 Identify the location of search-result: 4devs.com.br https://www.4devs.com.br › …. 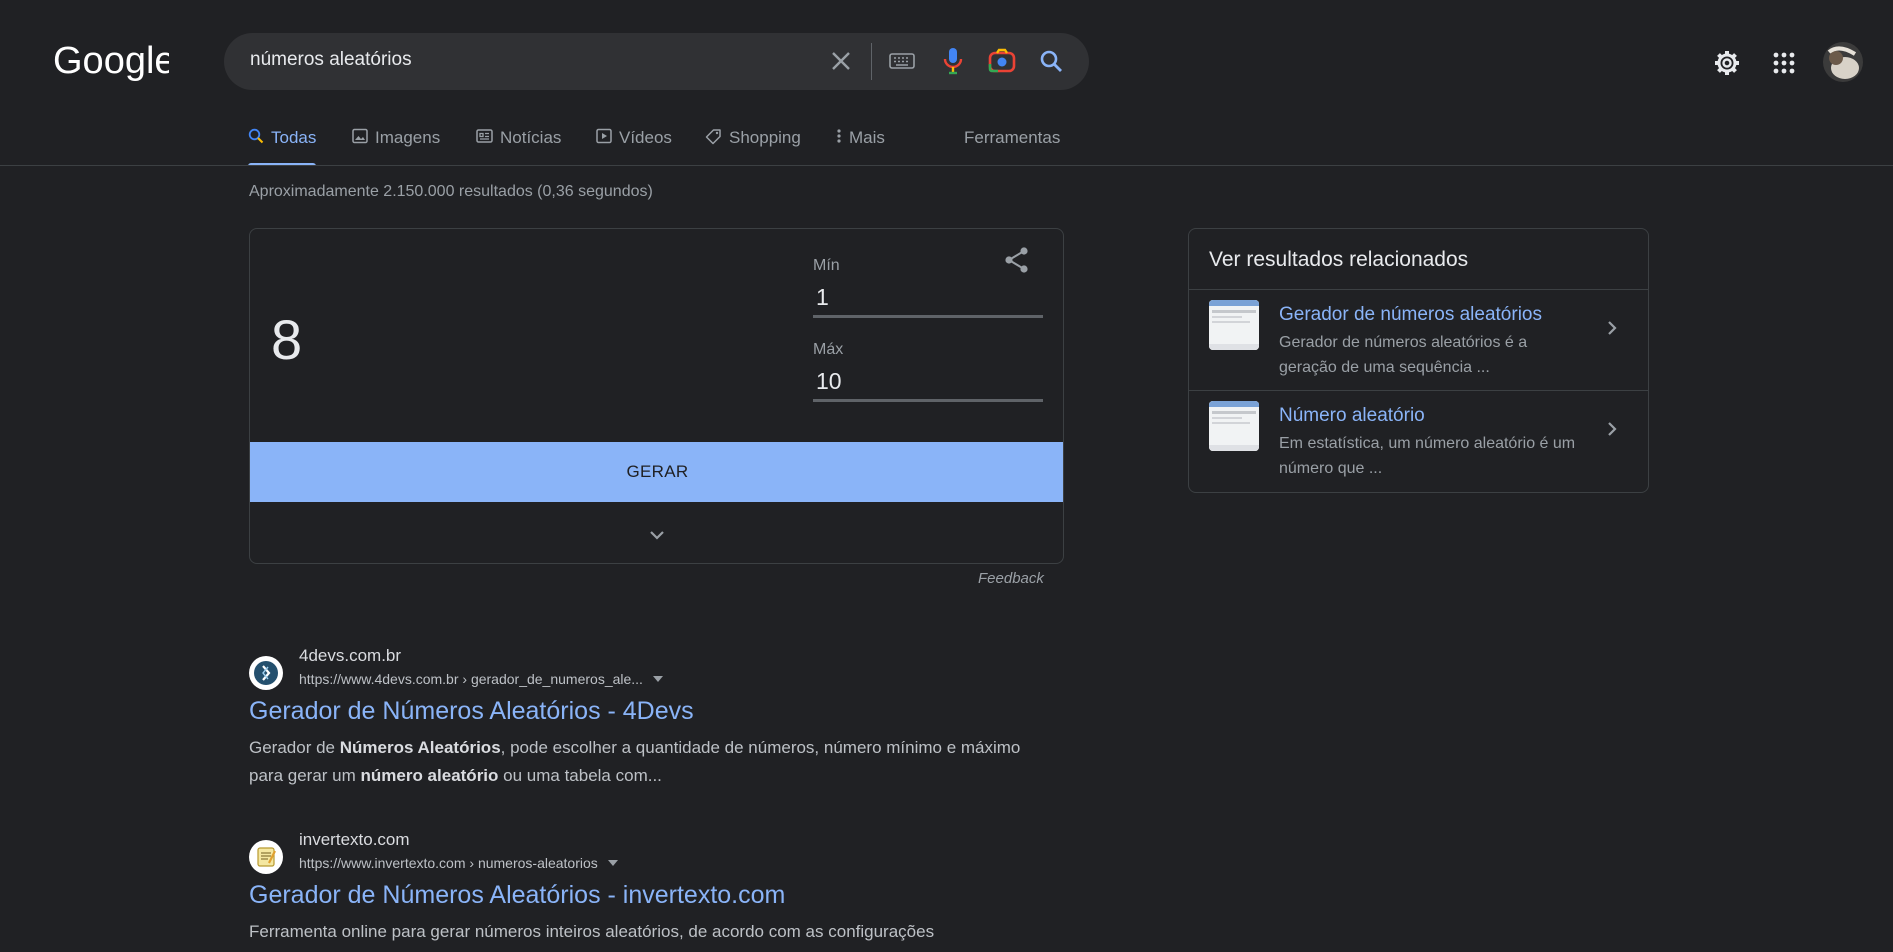
(649, 721).